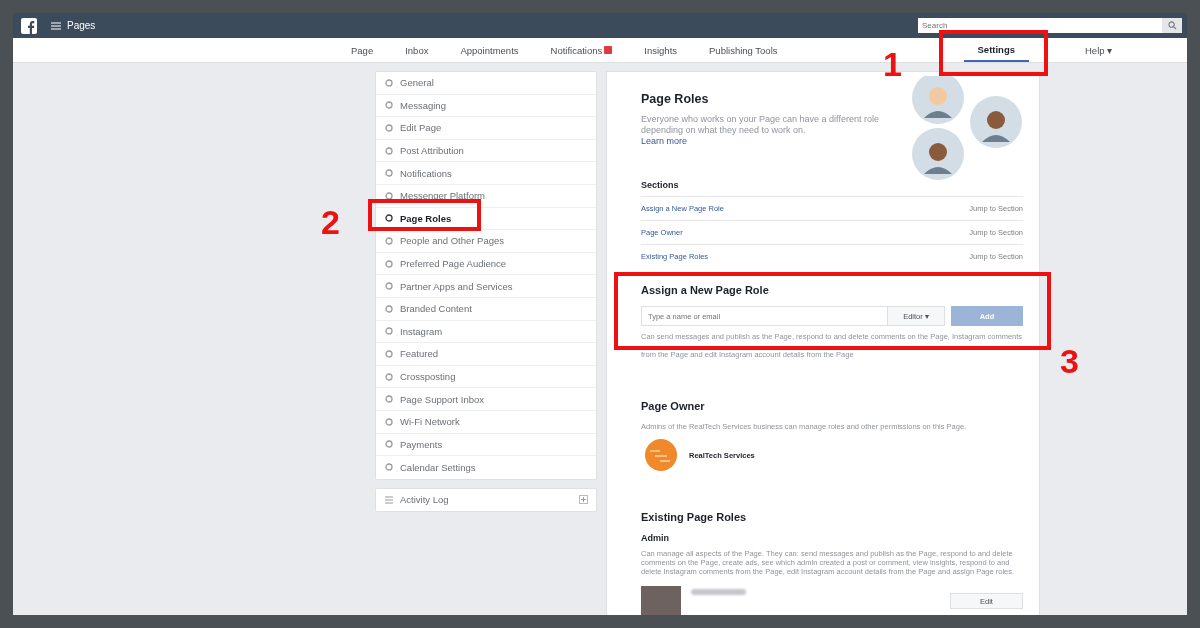 This screenshot has height=628, width=1200. I want to click on section-title: Page Roles, so click(675, 99).